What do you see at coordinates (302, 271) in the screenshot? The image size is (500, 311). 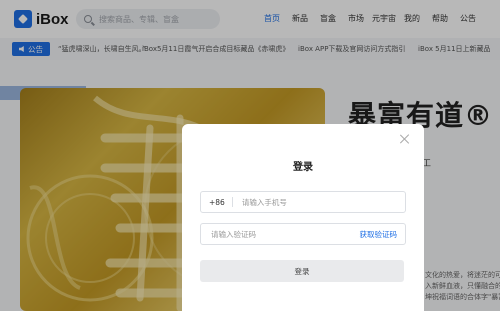 I see `login-button: 登录` at bounding box center [302, 271].